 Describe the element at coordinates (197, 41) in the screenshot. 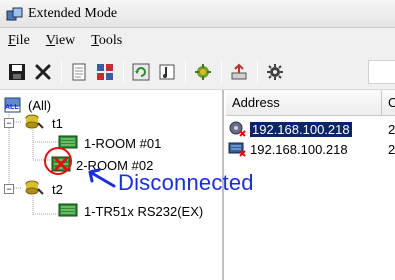

I see `menu-bar: File View Tools` at that location.